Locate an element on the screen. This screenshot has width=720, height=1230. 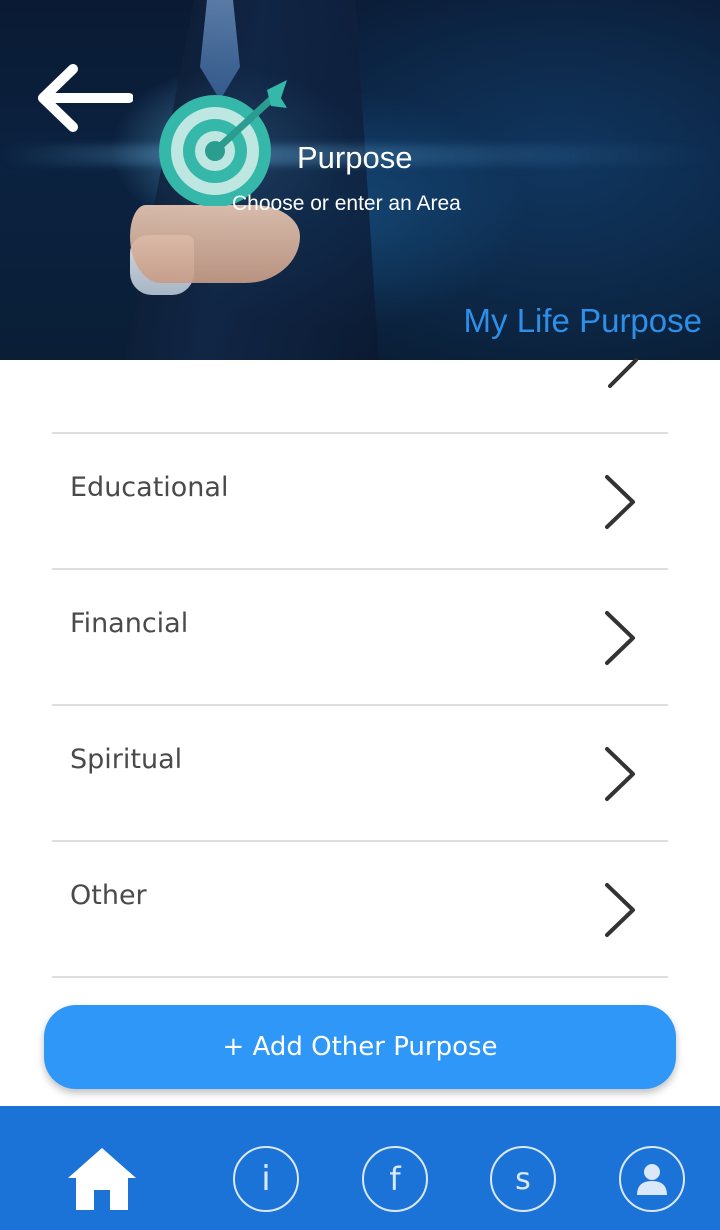
profile-icon is located at coordinates (652, 1179).